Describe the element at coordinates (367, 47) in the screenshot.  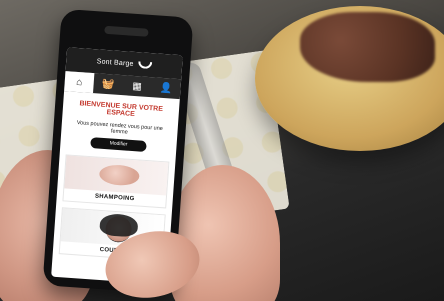
I see `meat` at that location.